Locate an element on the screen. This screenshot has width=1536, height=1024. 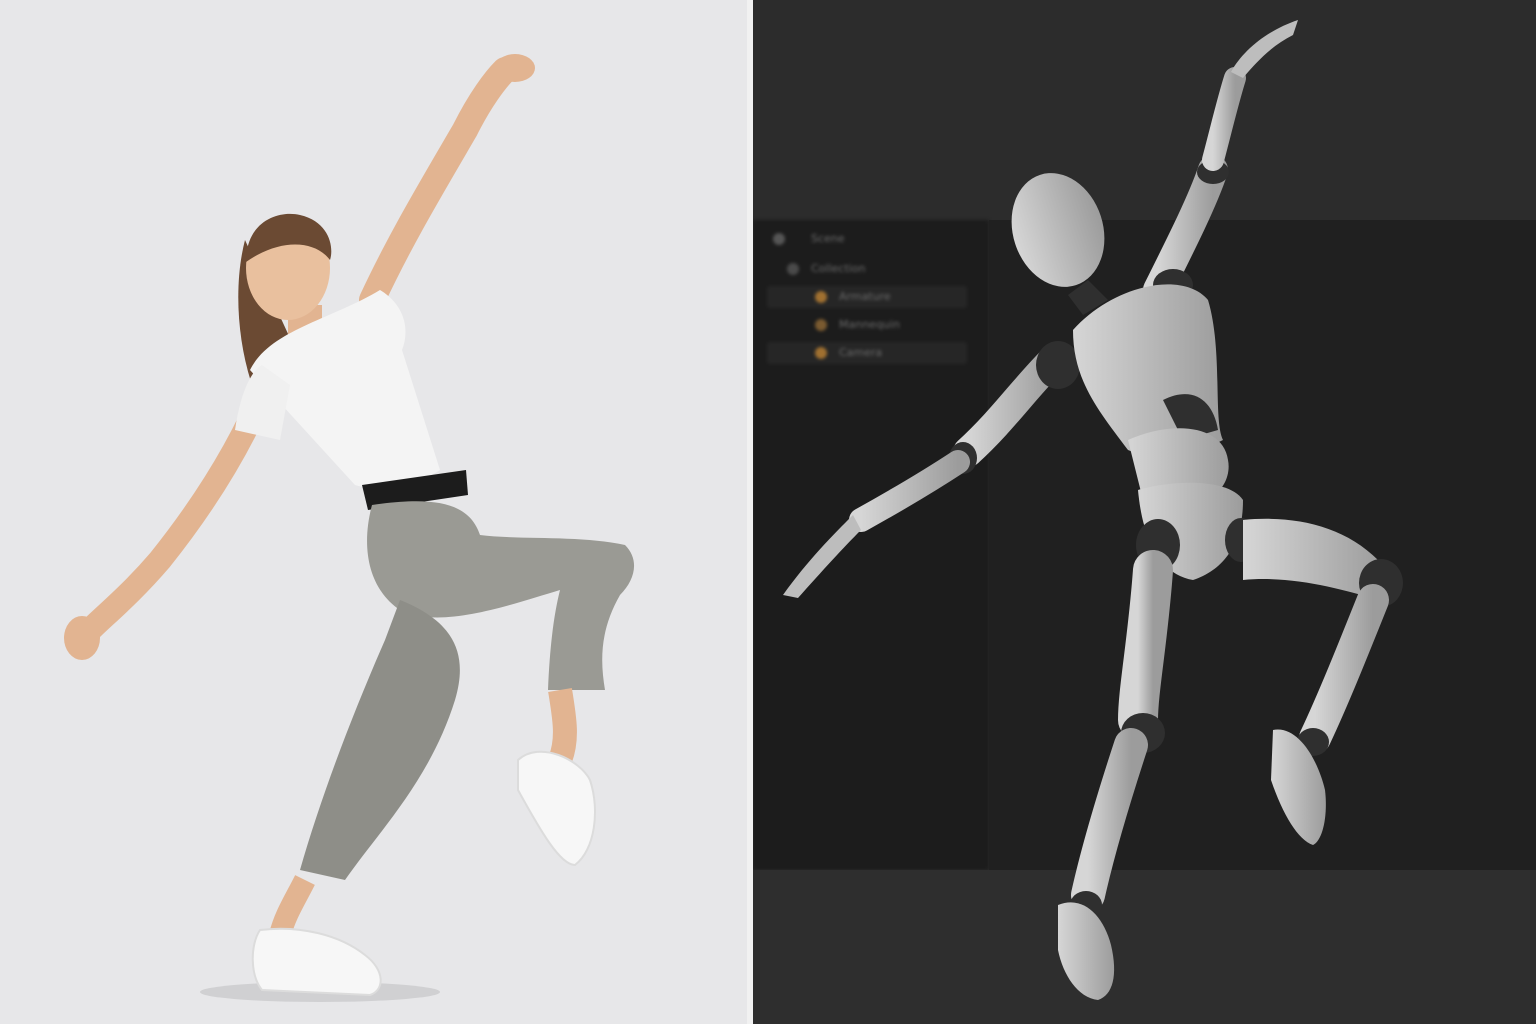
mannequin-head is located at coordinates (1058, 230).